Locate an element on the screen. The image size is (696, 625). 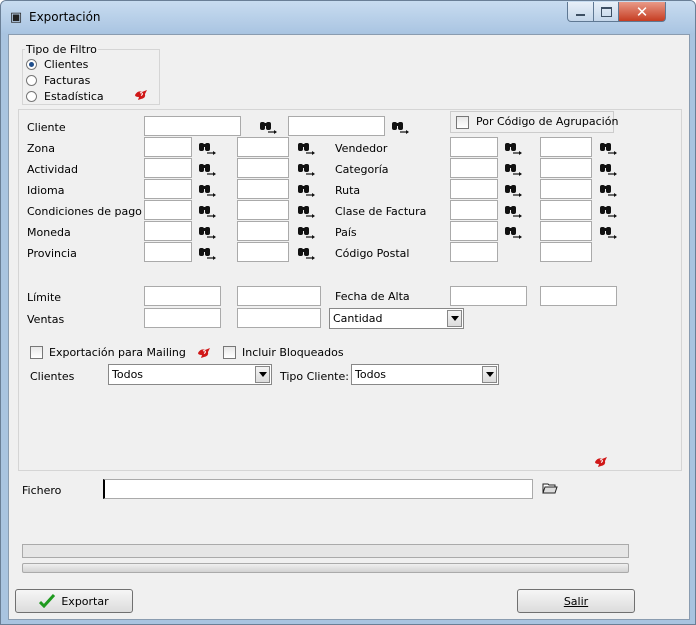
vendedor-to-input is located at coordinates (566, 147).